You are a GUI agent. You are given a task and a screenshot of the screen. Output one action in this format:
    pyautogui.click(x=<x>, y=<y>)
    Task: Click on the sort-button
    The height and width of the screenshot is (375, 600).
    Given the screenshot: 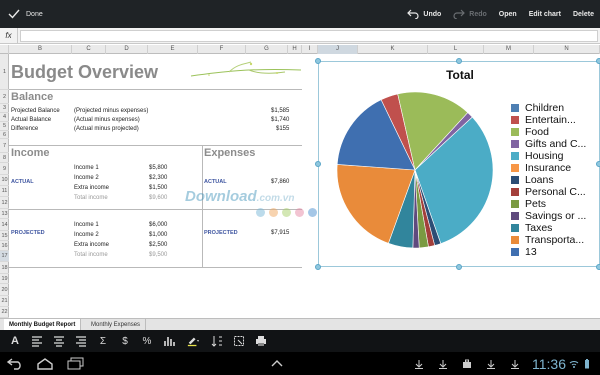 What is the action you would take?
    pyautogui.click(x=217, y=341)
    